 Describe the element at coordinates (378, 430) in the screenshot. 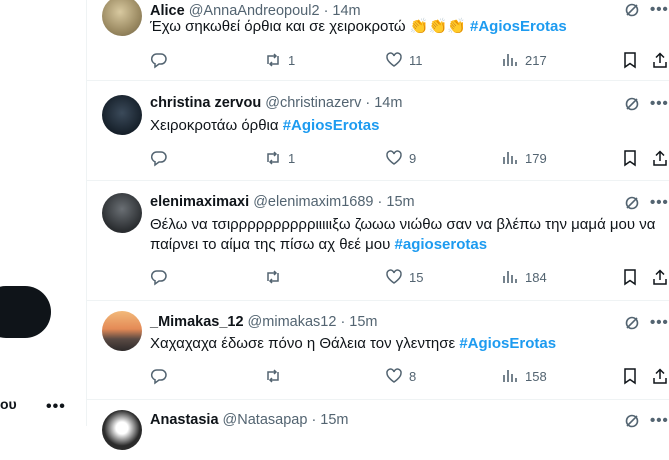

I see `tweet: Anastasia @Natasapap · 15m •••` at that location.